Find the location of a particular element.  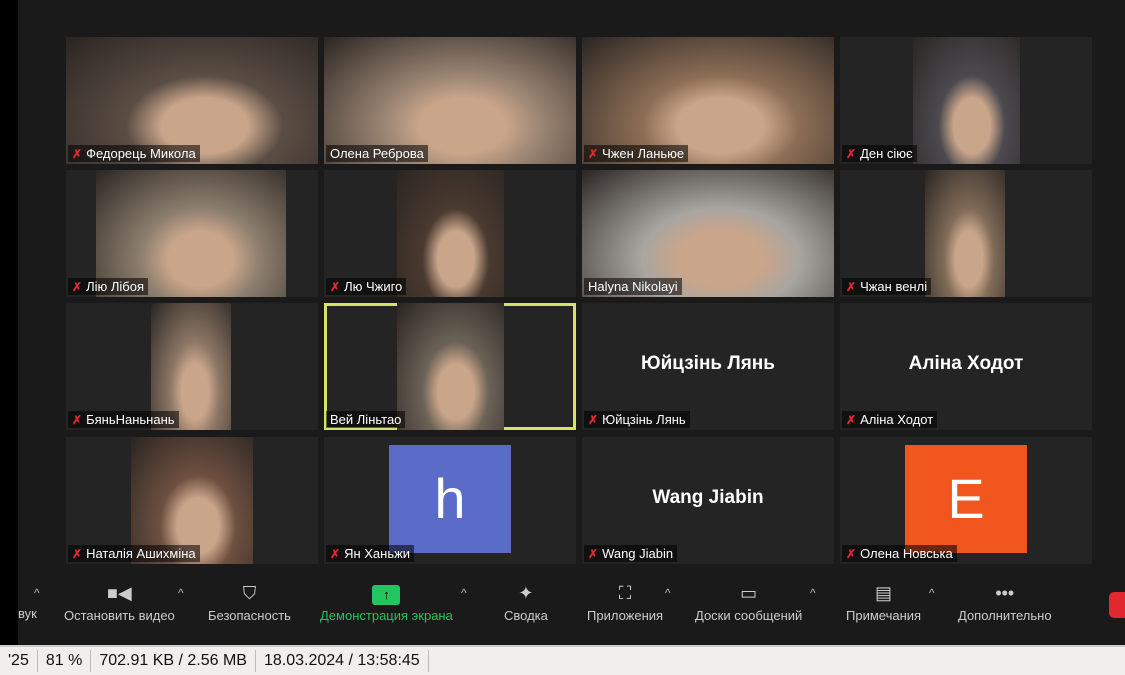

participant-name-label: Halyna Nikolayi is located at coordinates (633, 286).